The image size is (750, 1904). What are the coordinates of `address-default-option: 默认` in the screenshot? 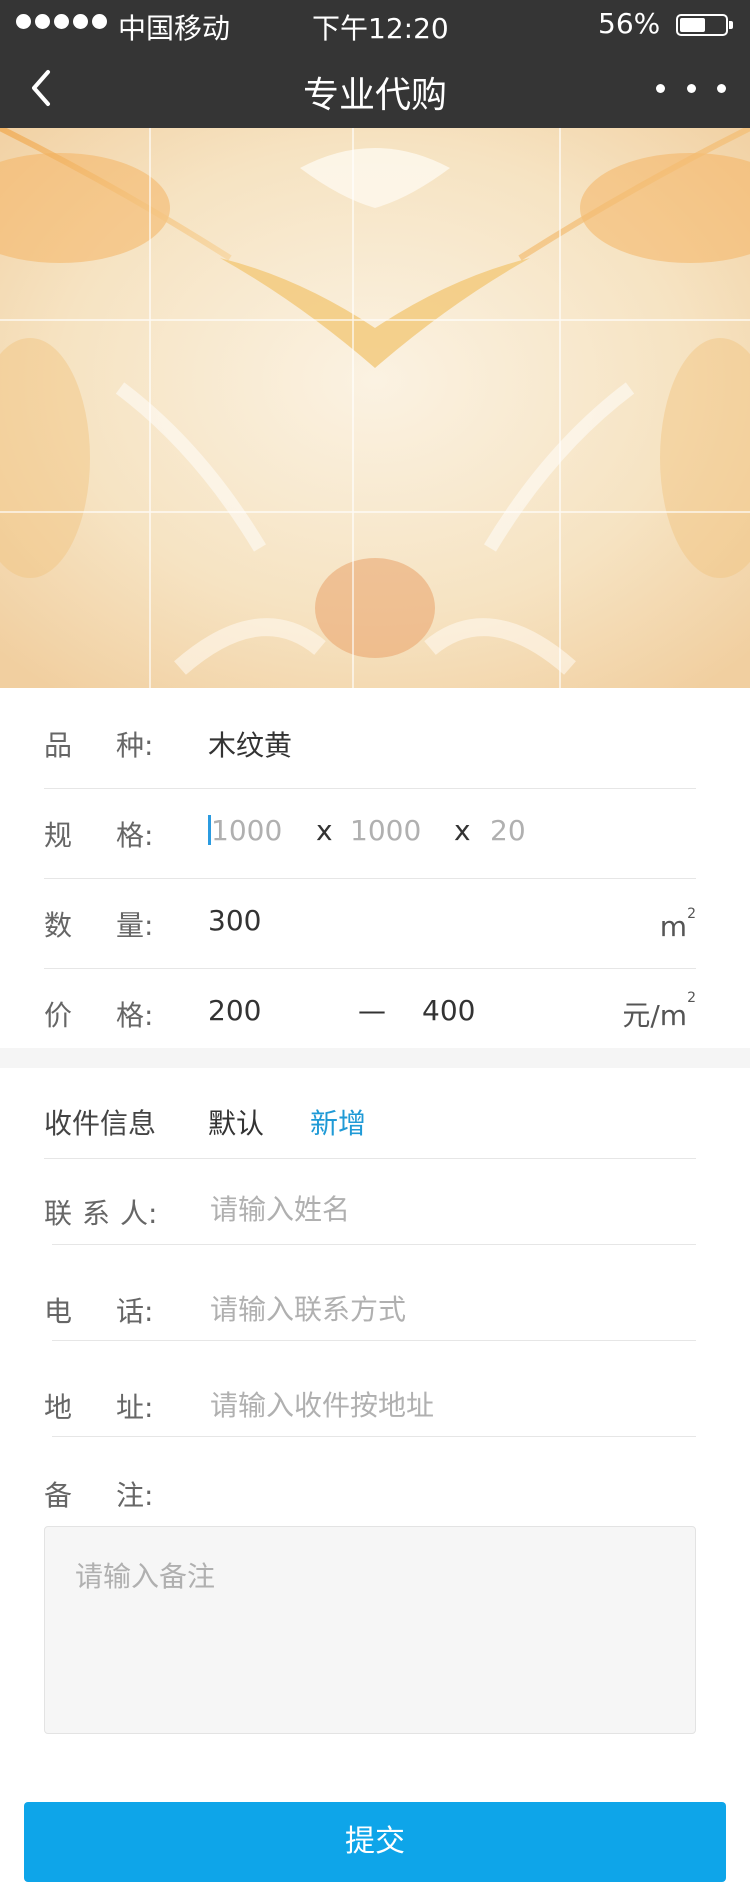 It's located at (236, 1122).